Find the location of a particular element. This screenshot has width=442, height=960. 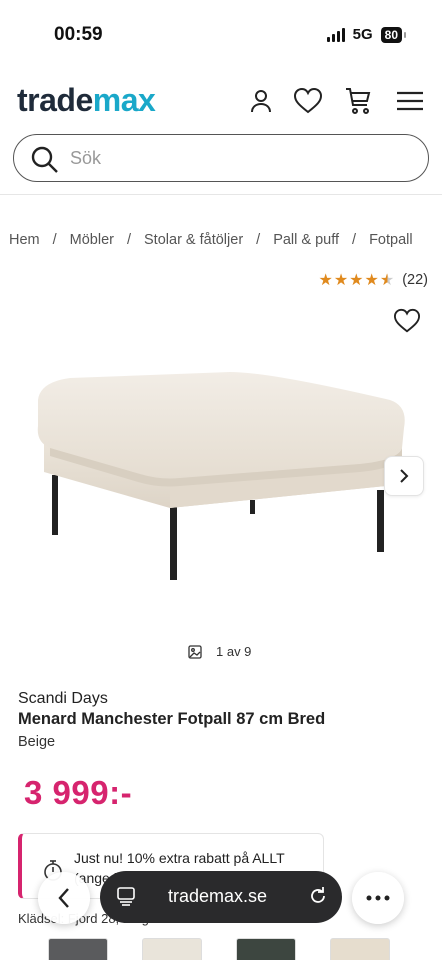

browser-address-bar: trademax.se is located at coordinates (221, 897).